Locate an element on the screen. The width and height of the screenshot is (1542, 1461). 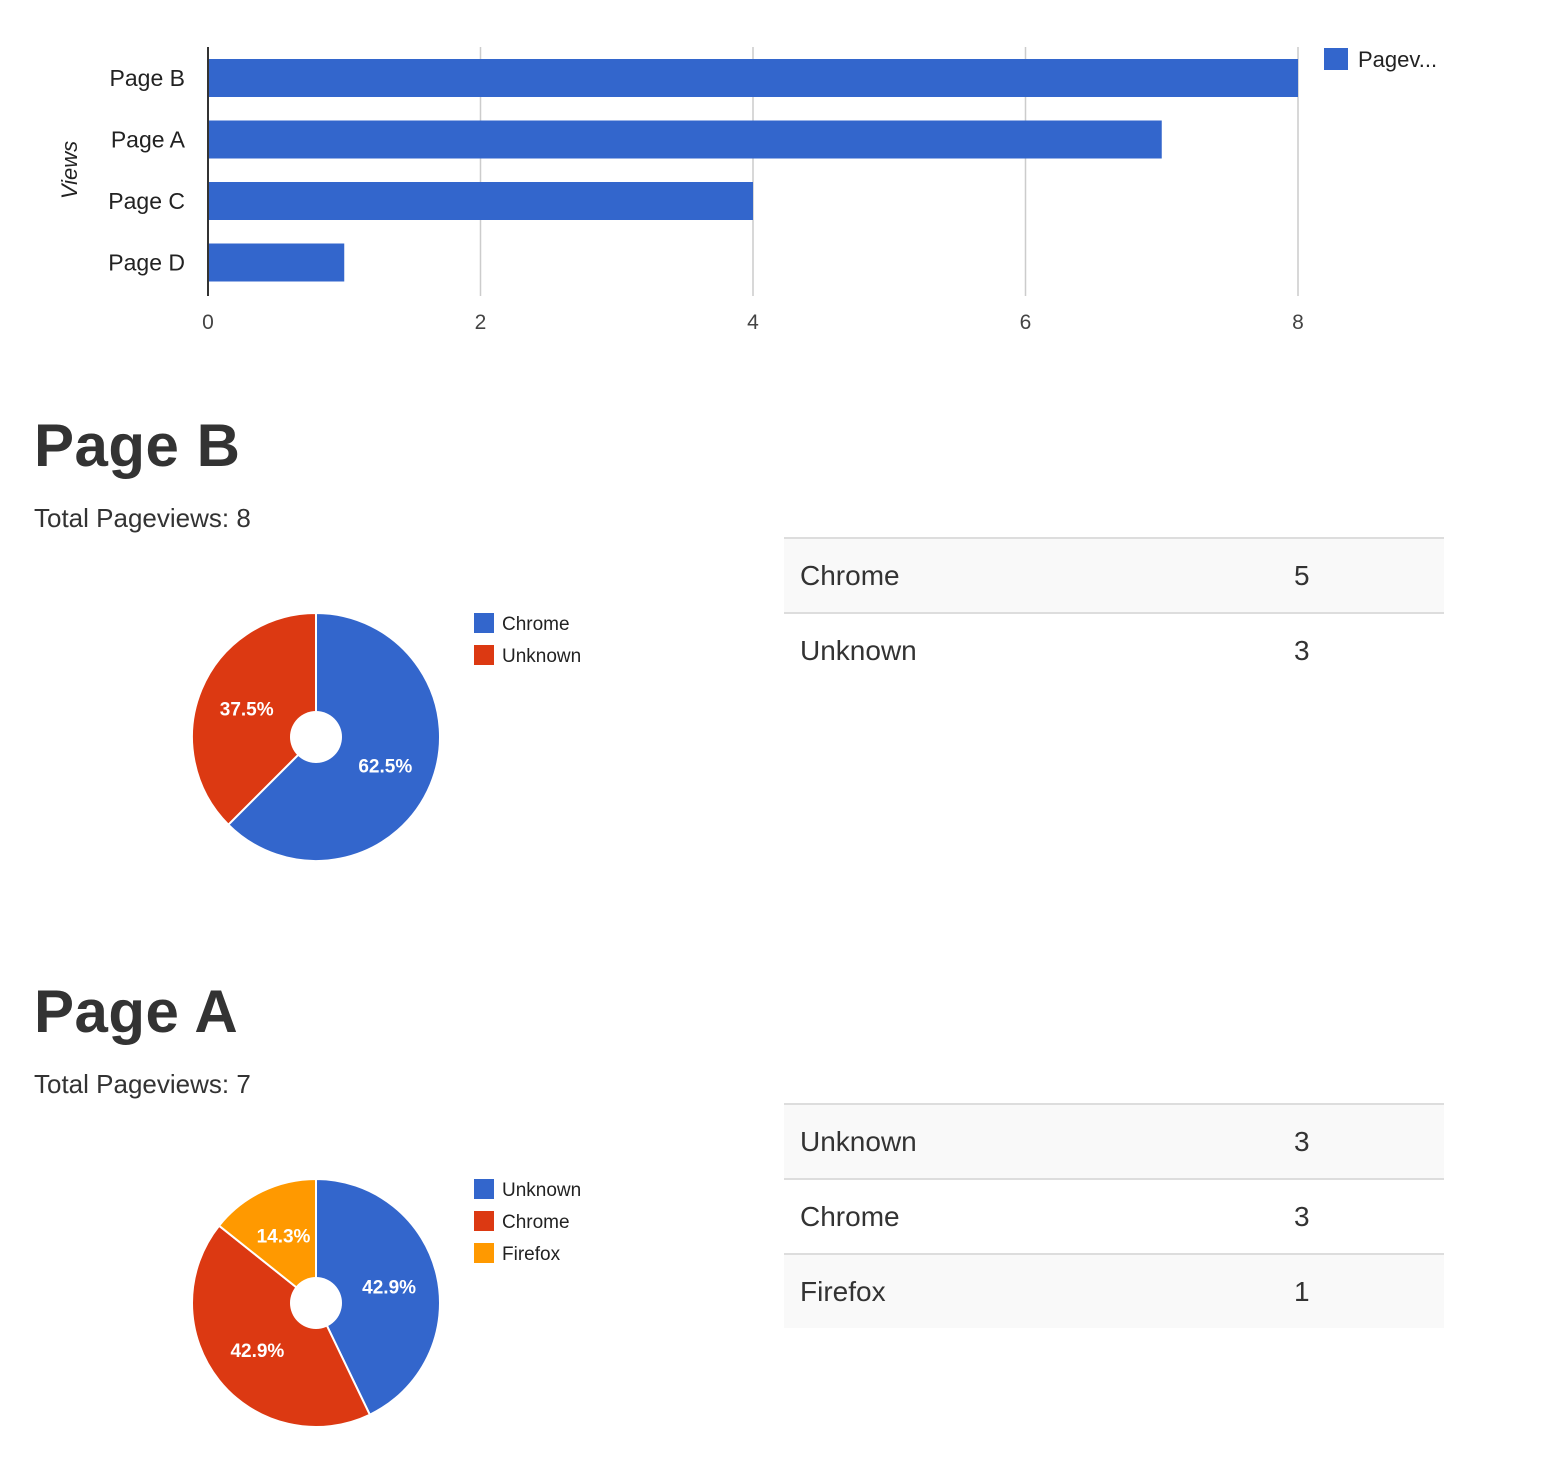
category-label: Page A is located at coordinates (148, 140).